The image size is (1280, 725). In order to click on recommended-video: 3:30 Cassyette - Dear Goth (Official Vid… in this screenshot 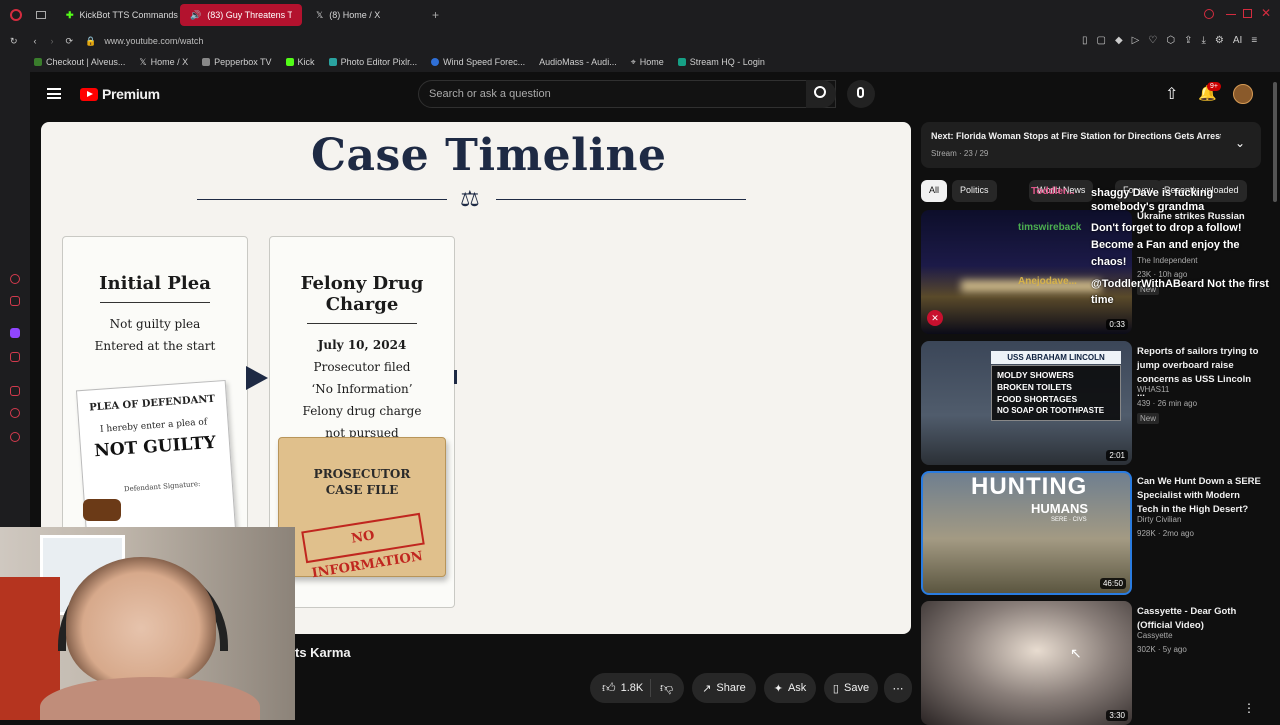, I will do `click(1091, 663)`.